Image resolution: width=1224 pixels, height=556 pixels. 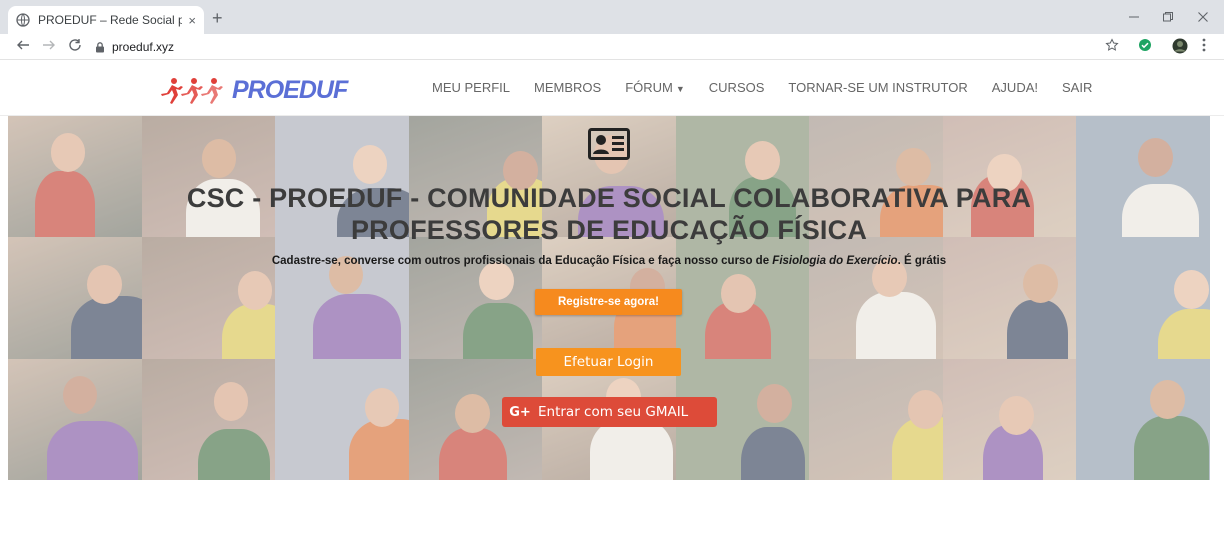 I want to click on runners-logo-icon, so click(x=192, y=90).